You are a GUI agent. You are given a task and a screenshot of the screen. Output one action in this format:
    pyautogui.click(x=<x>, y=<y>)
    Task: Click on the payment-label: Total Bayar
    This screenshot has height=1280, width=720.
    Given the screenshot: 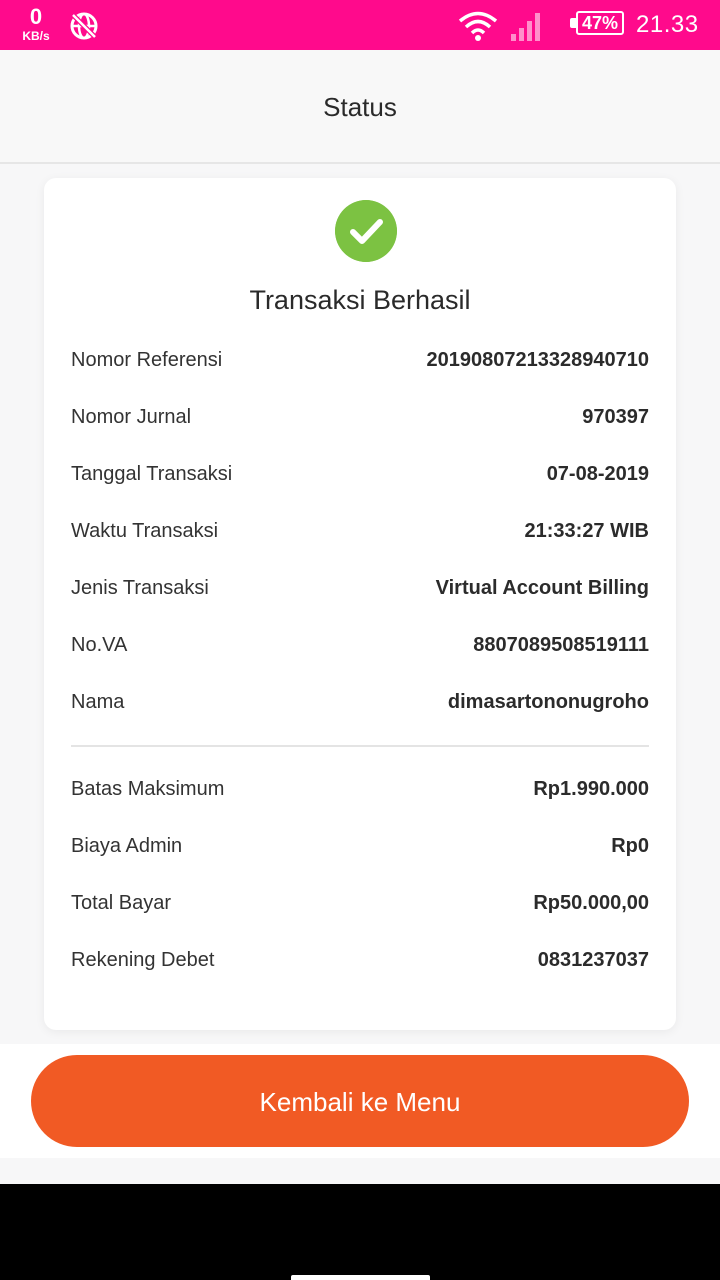 What is the action you would take?
    pyautogui.click(x=121, y=903)
    